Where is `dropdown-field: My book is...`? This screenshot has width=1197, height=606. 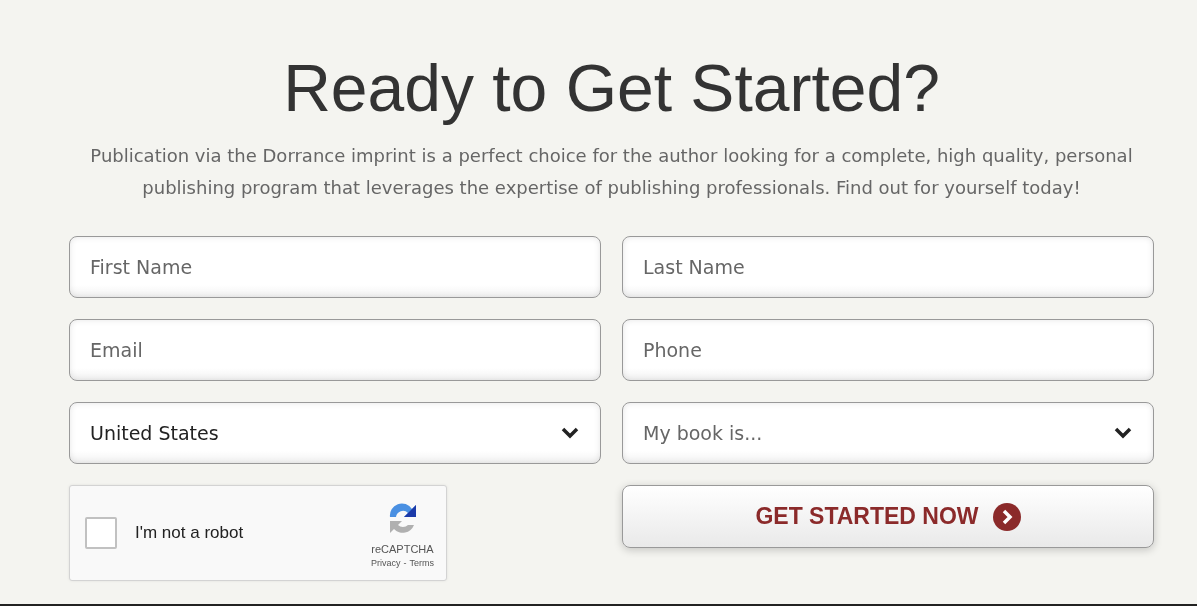
dropdown-field: My book is... is located at coordinates (888, 433).